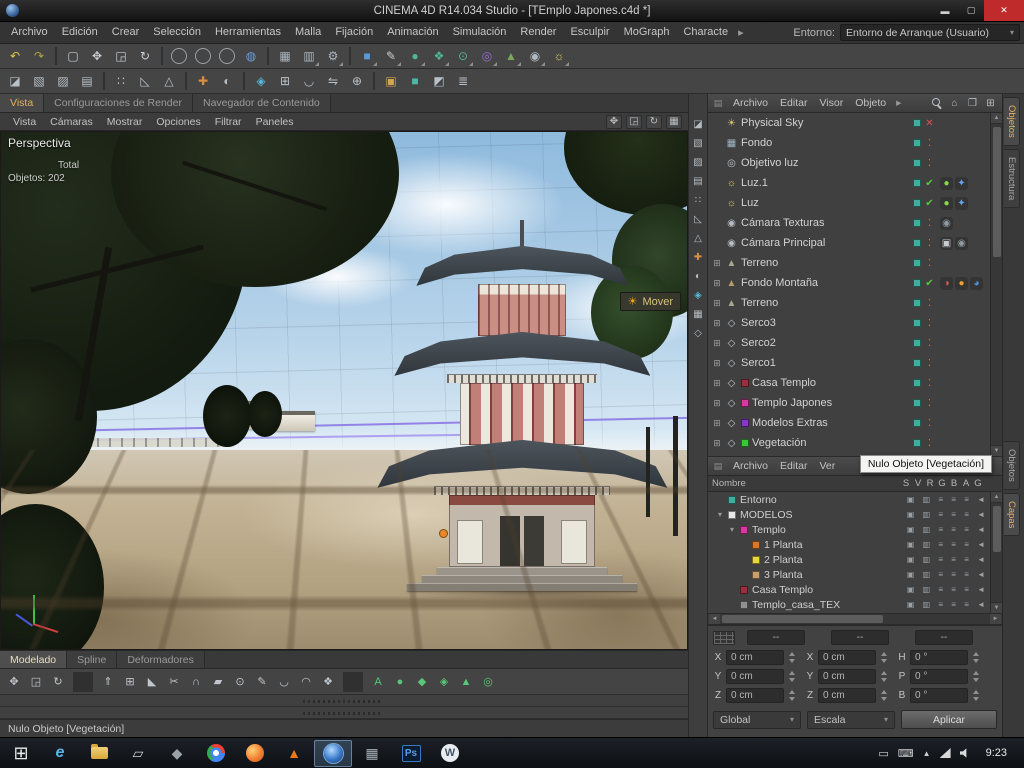 The image size is (1024, 768). Describe the element at coordinates (367, 56) in the screenshot. I see `add-cube-icon: ■` at that location.